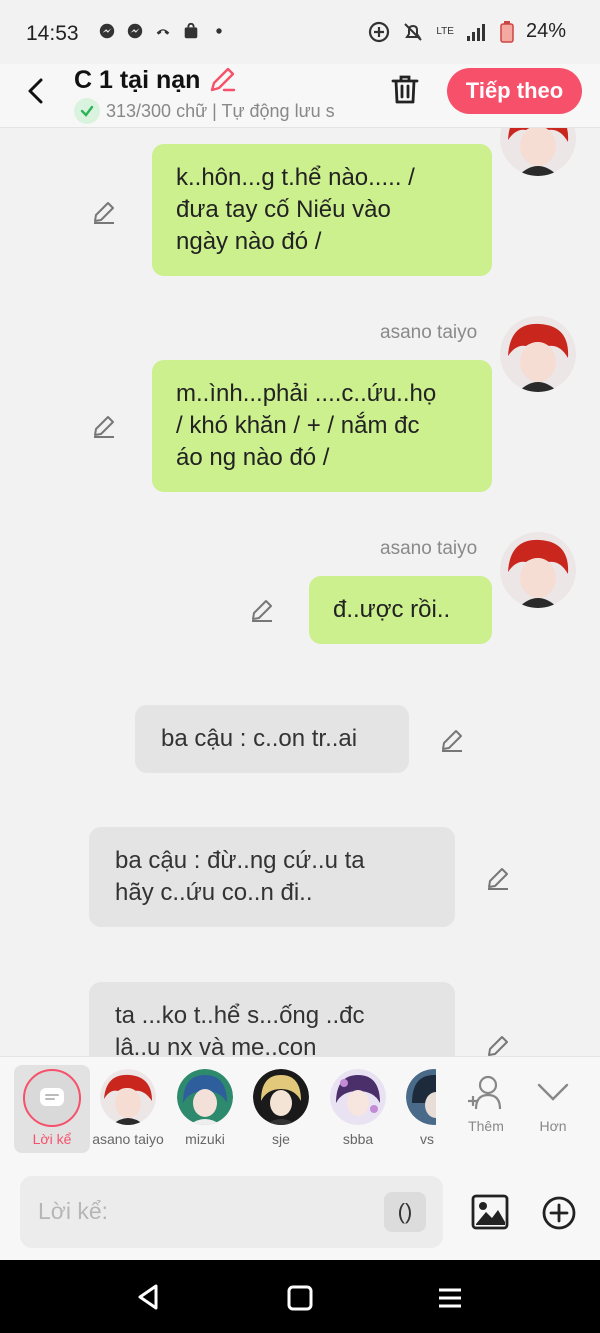 This screenshot has width=600, height=1333. I want to click on composer: Lời kể: (), so click(300, 1213).